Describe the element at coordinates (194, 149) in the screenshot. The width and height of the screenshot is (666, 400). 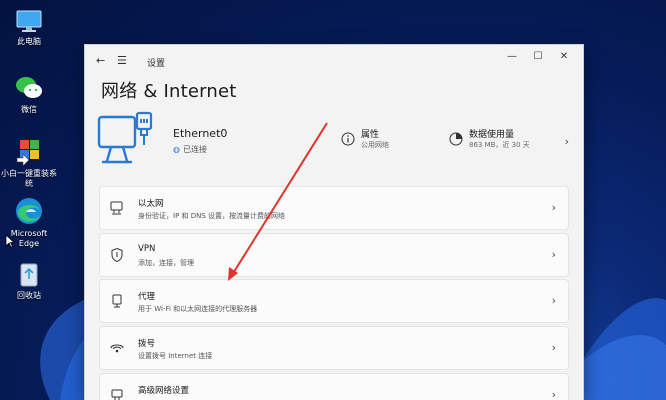
I see `connection-status-text: 已连接` at that location.